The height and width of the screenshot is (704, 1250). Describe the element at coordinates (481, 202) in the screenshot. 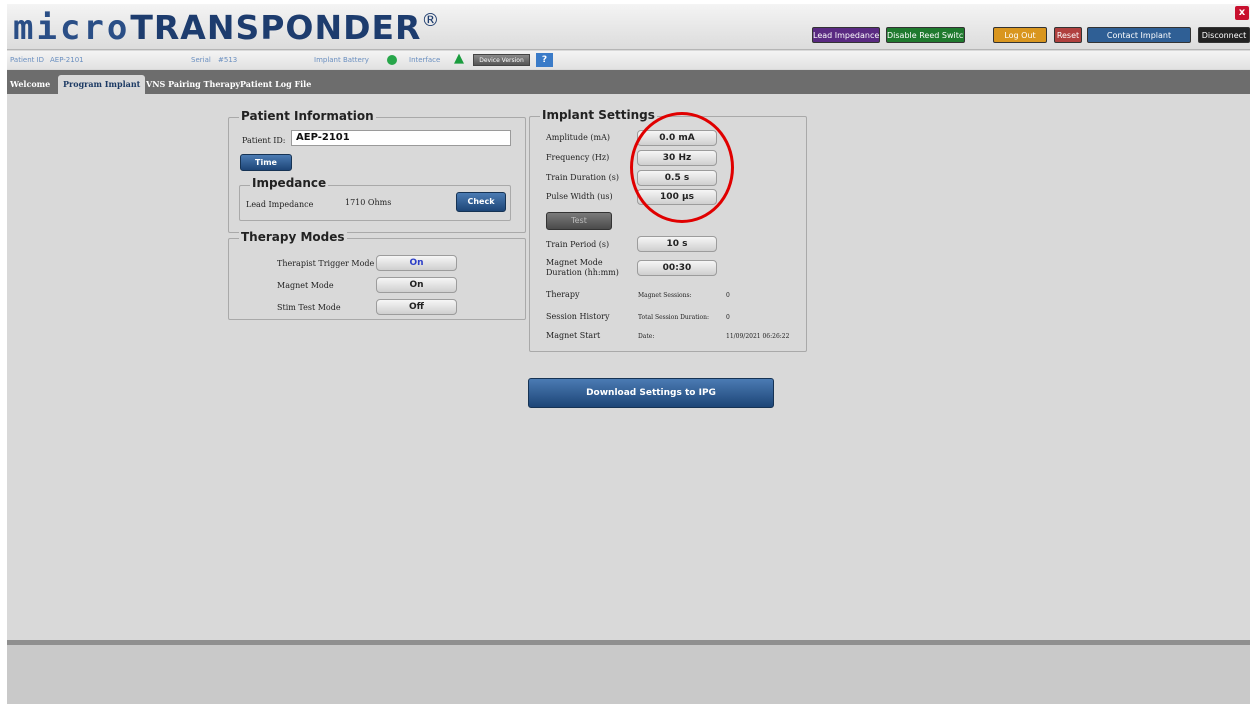

I see `check-impedance-button: Check` at that location.